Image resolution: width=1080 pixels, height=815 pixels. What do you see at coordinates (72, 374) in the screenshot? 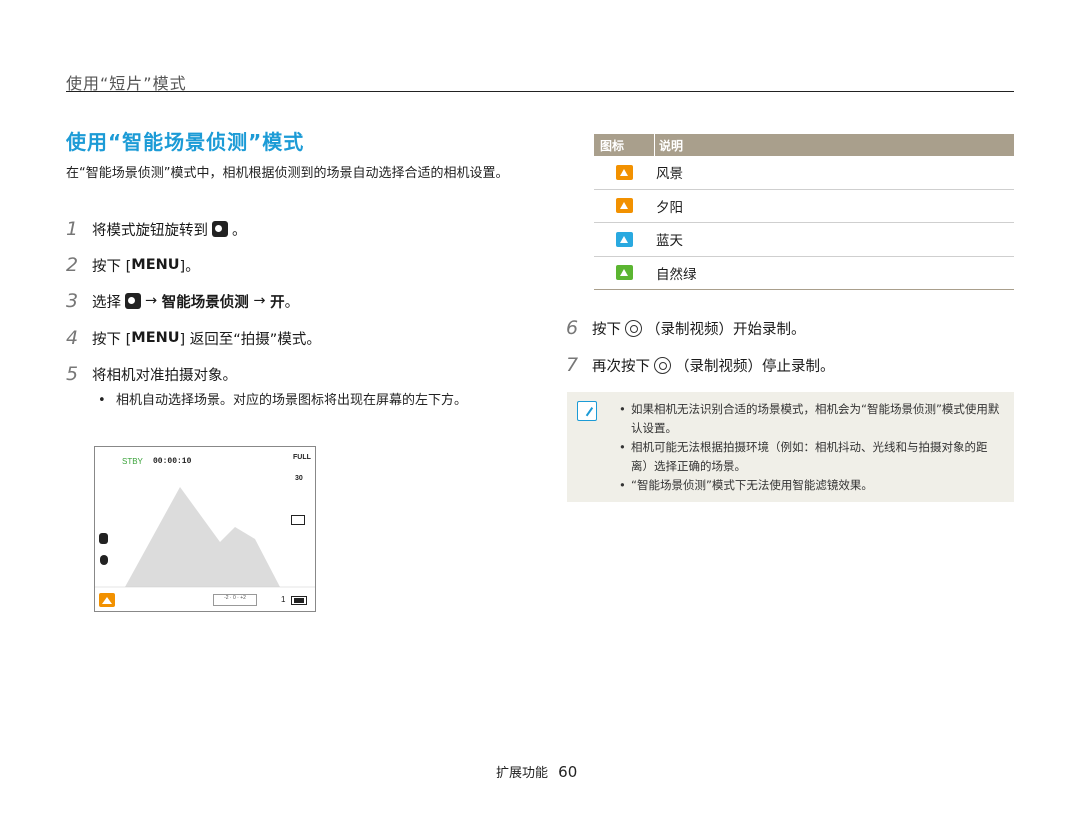
I see `step-number: 5` at bounding box center [72, 374].